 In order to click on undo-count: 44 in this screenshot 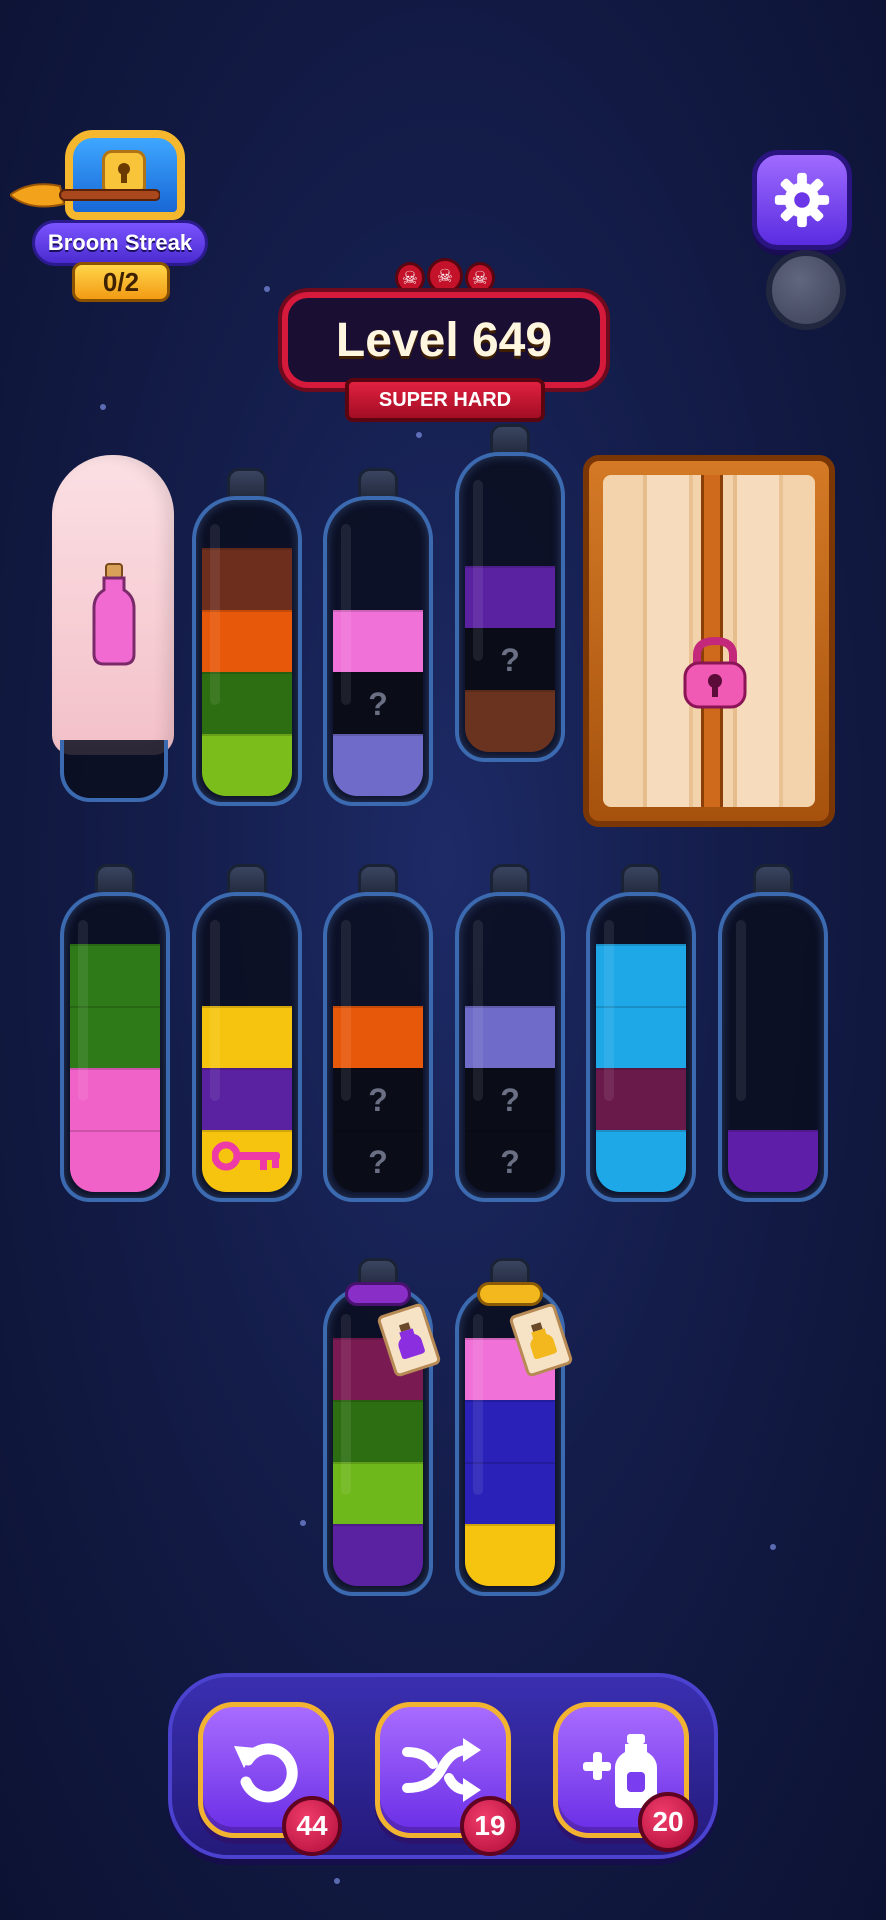, I will do `click(312, 1826)`.